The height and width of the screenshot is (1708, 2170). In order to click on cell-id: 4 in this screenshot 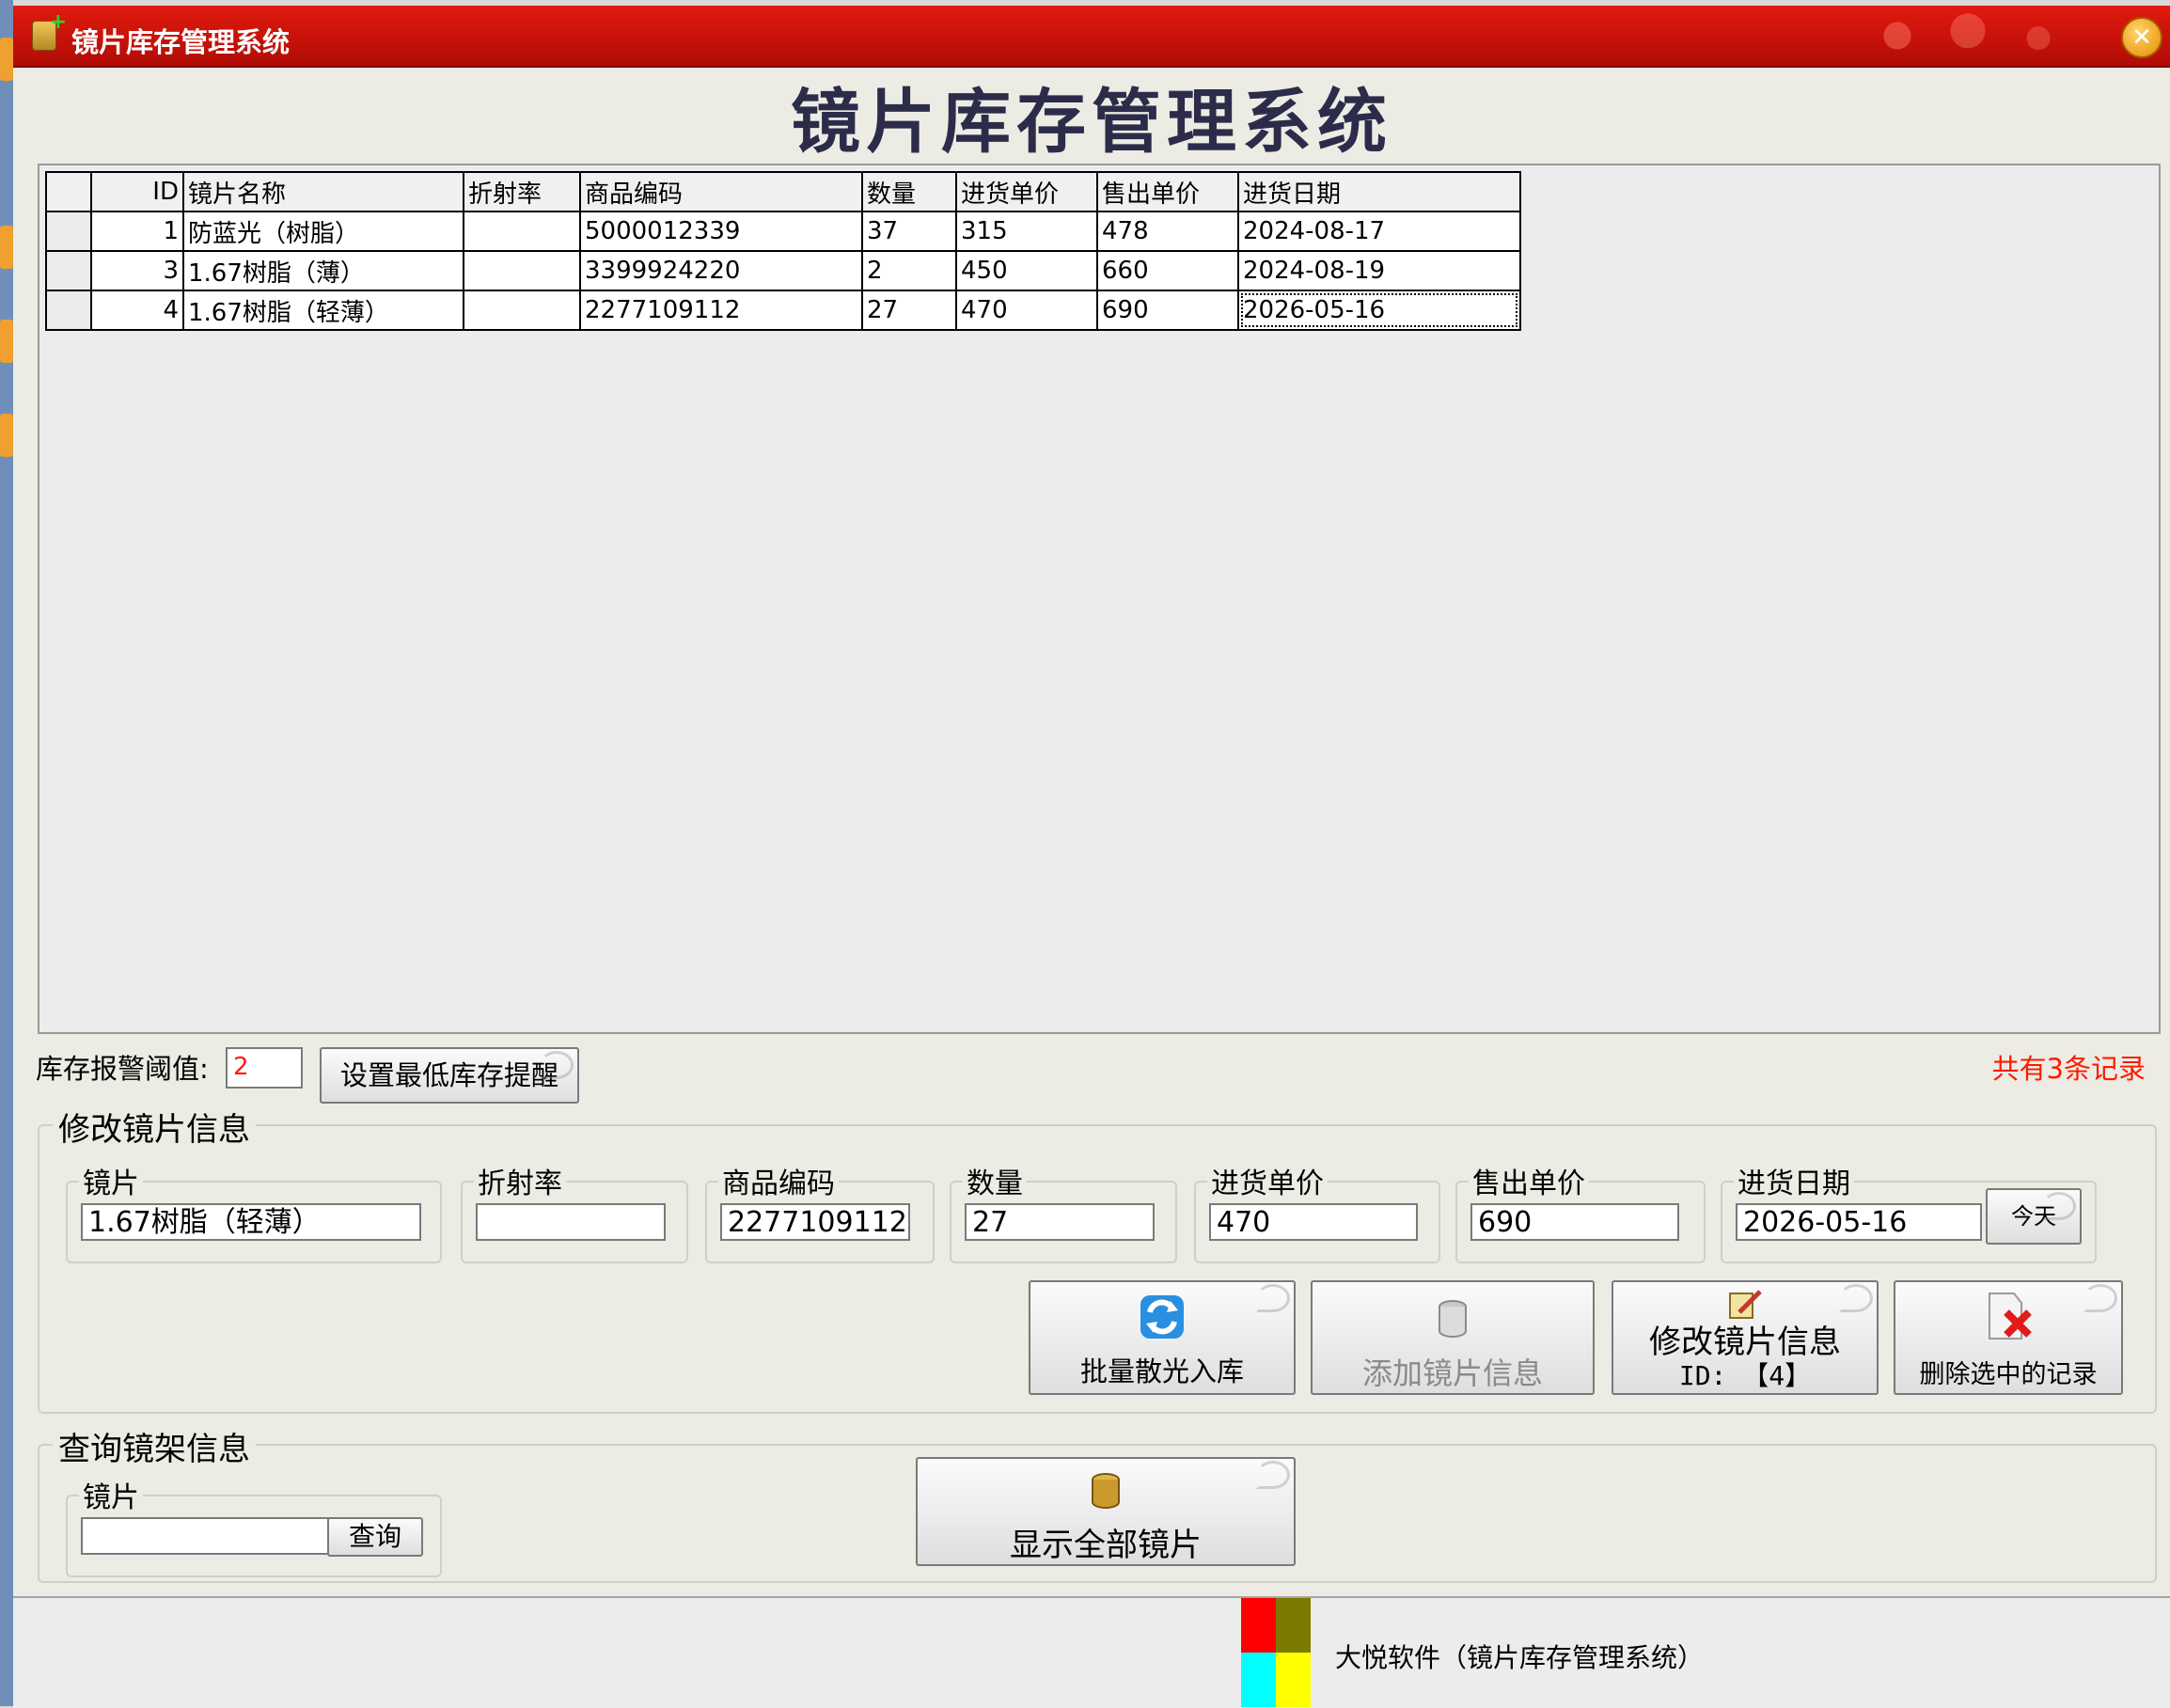, I will do `click(137, 310)`.